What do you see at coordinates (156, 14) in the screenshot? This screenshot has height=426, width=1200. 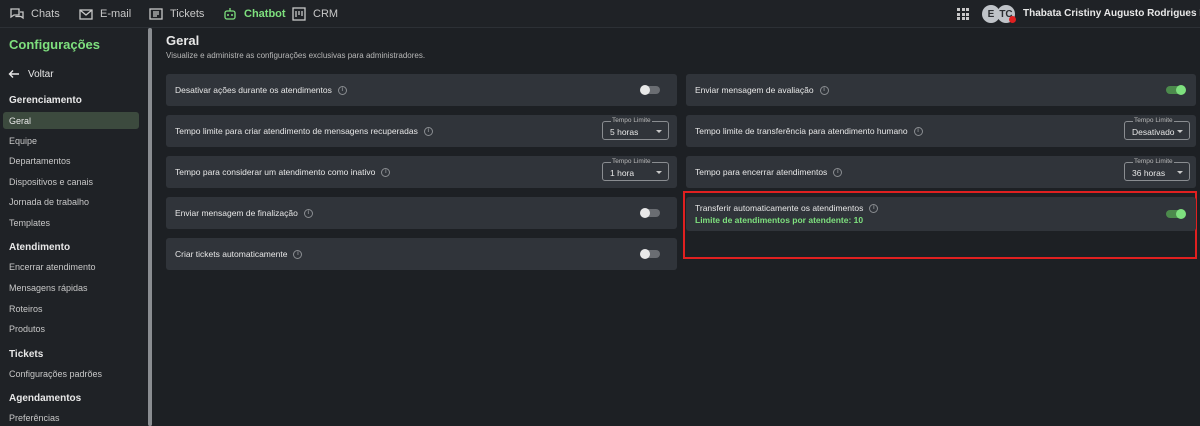 I see `ticket-icon` at bounding box center [156, 14].